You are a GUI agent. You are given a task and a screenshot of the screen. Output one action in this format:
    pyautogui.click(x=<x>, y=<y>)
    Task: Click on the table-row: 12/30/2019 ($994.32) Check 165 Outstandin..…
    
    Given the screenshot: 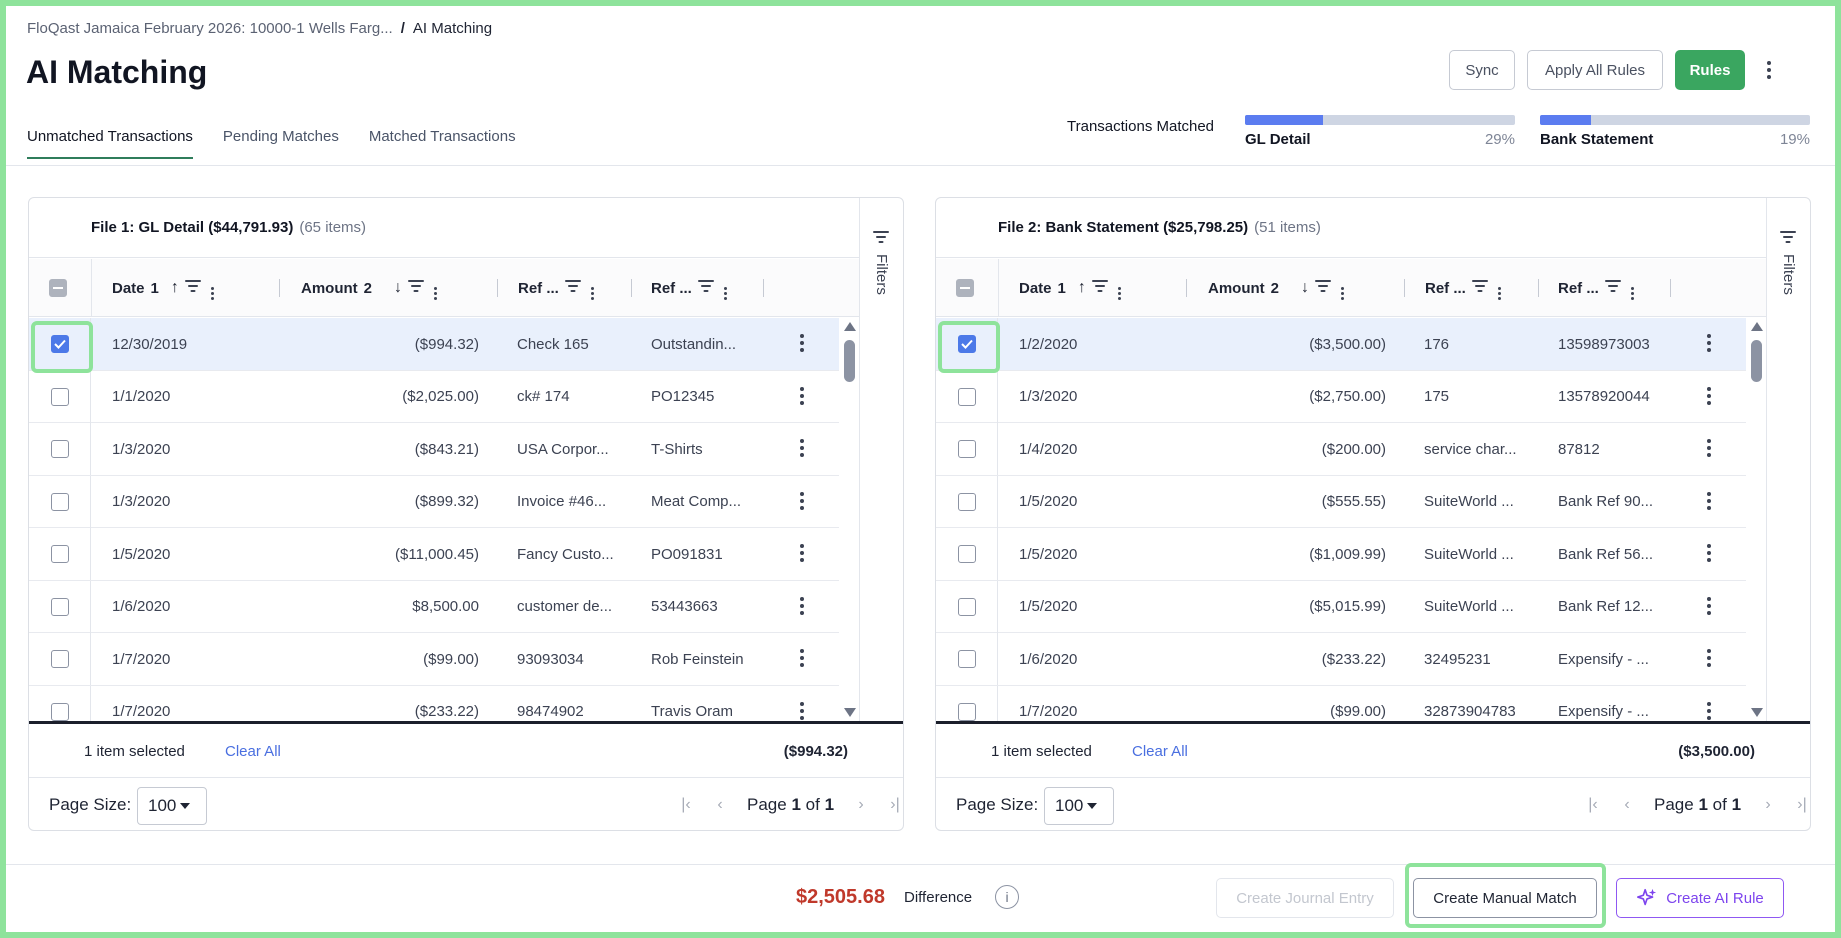 What is the action you would take?
    pyautogui.click(x=434, y=344)
    